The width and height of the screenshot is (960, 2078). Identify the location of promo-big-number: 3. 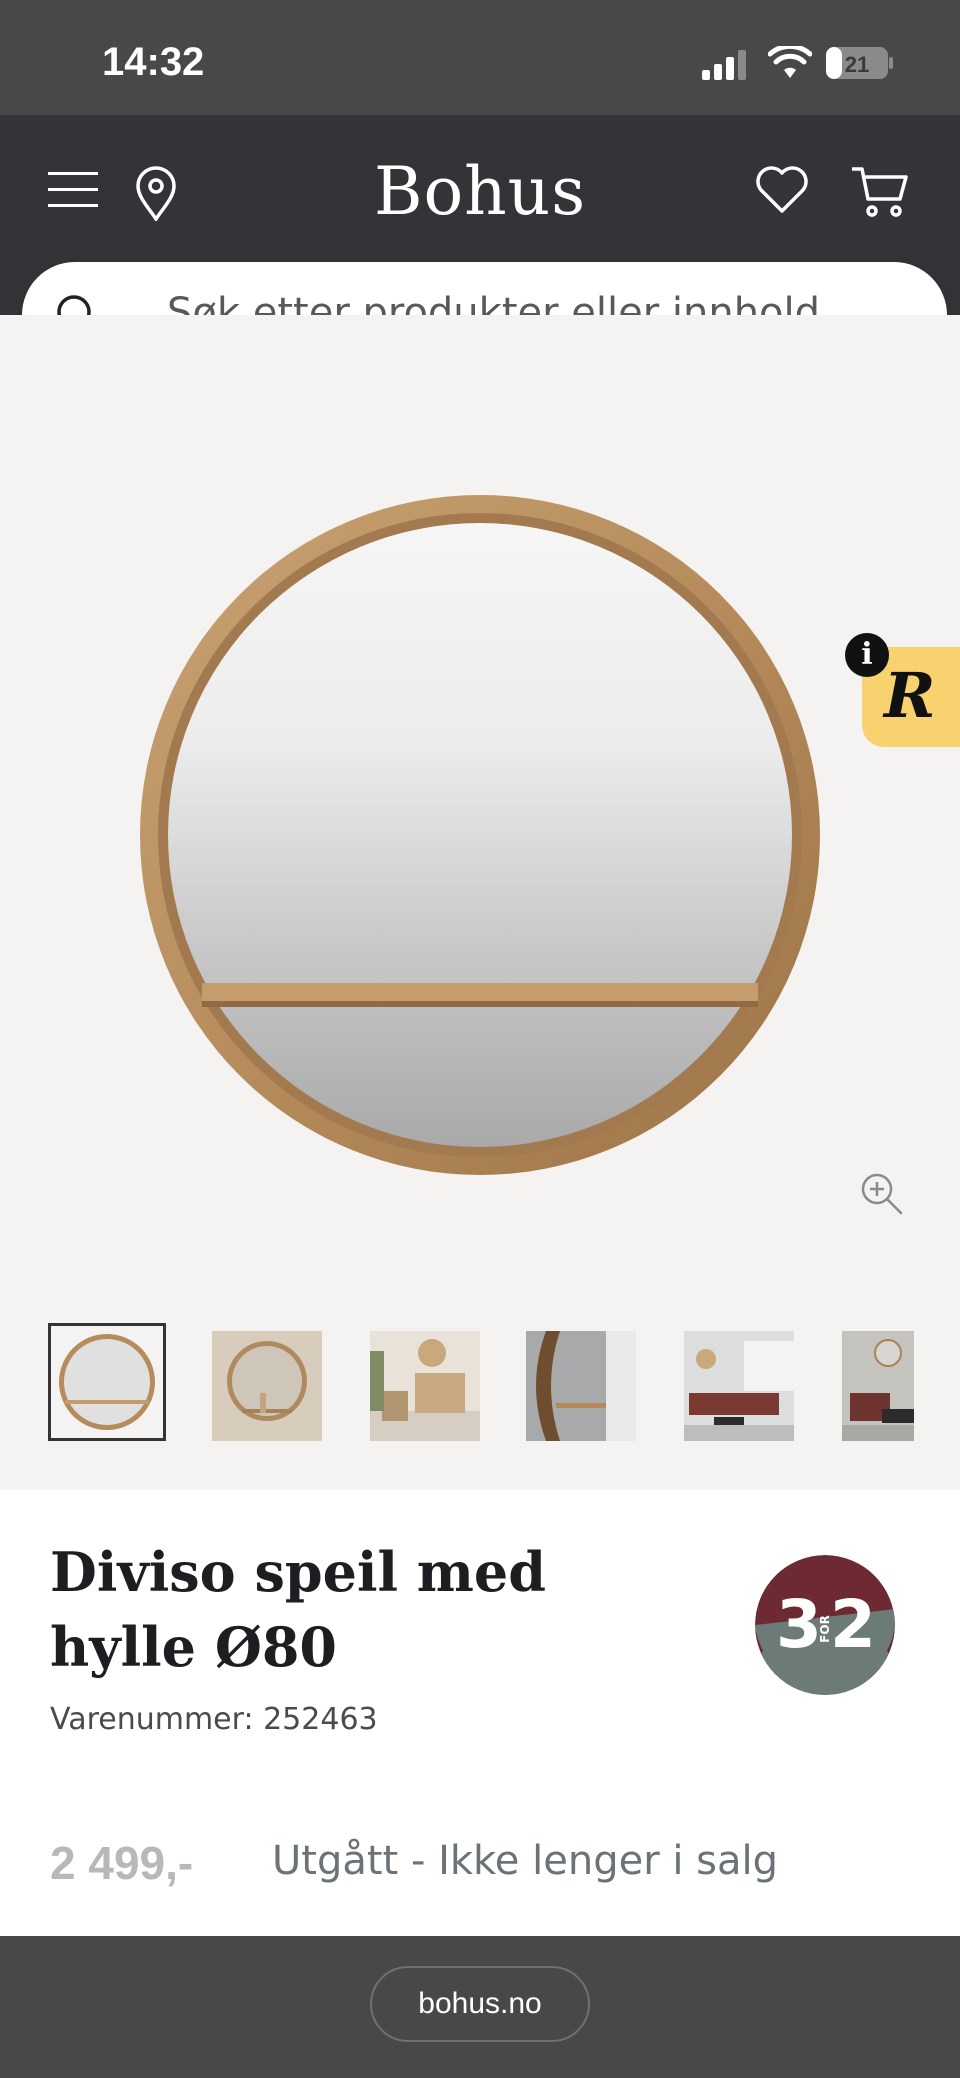
(799, 1624).